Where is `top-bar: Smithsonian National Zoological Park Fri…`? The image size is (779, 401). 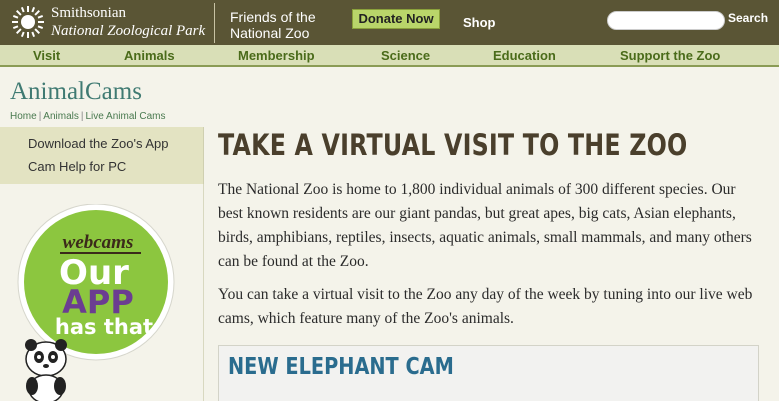 top-bar: Smithsonian National Zoological Park Fri… is located at coordinates (389, 22).